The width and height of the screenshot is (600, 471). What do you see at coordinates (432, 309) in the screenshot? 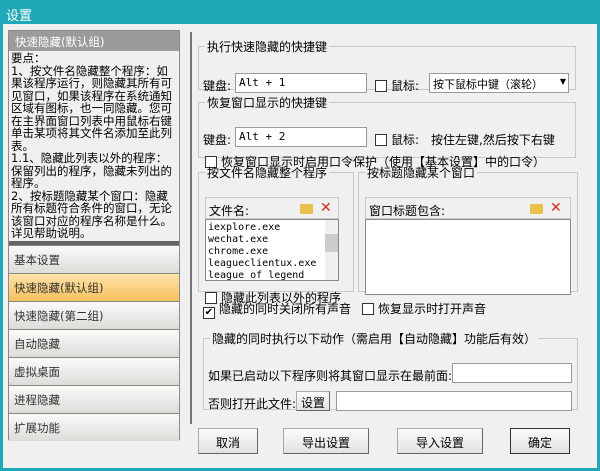
I see `unmute-label: 恢复显示时打开声音` at bounding box center [432, 309].